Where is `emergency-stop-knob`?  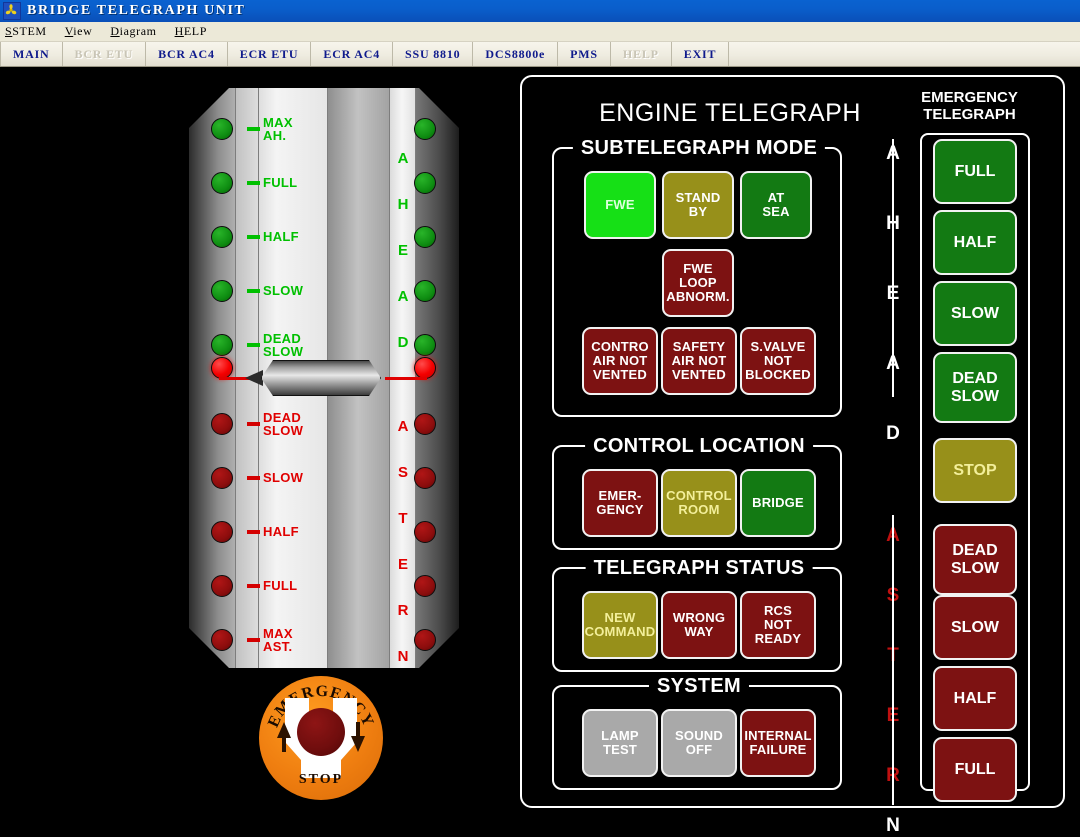
emergency-stop-knob is located at coordinates (321, 732).